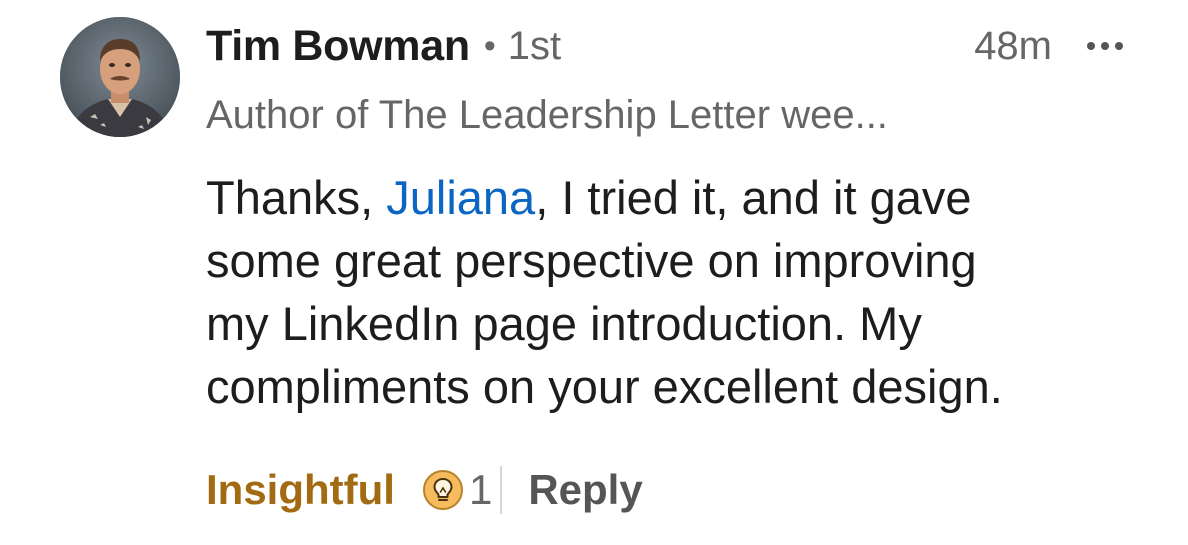 This screenshot has width=1188, height=545. What do you see at coordinates (591, 260) in the screenshot?
I see `comment-line-2: some great perspective on improving` at bounding box center [591, 260].